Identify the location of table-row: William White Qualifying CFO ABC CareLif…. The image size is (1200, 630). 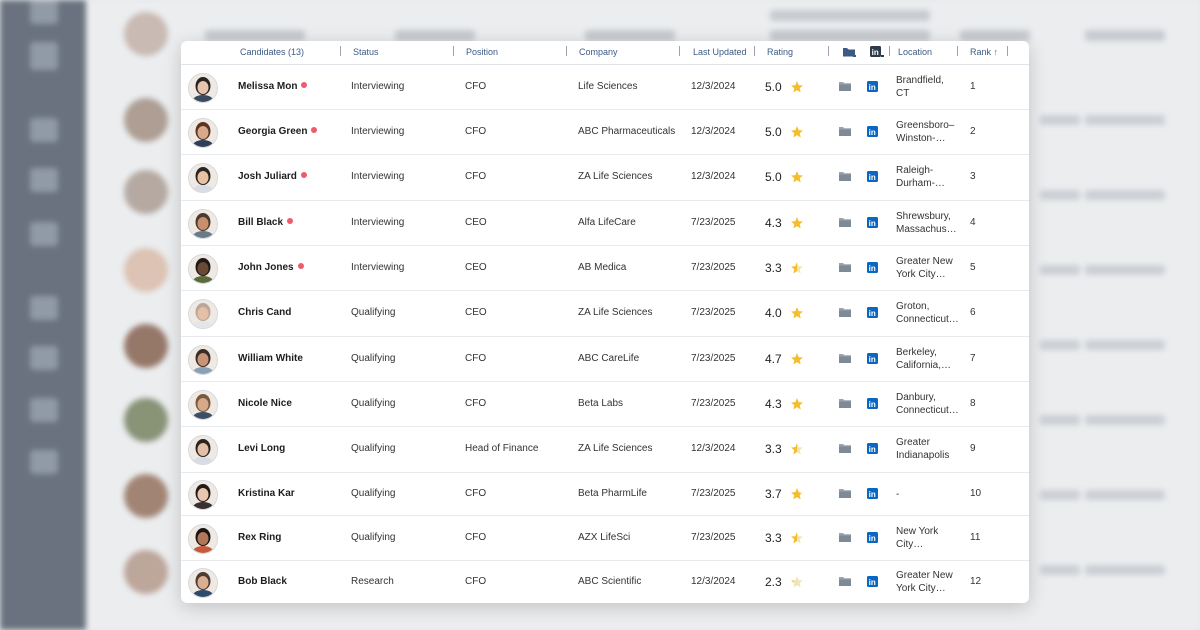
(605, 359).